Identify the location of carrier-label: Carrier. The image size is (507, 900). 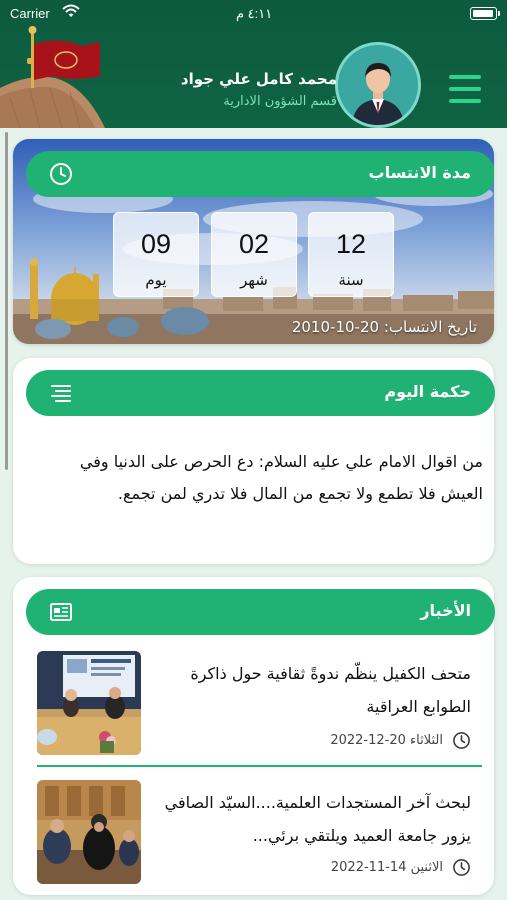
(30, 13).